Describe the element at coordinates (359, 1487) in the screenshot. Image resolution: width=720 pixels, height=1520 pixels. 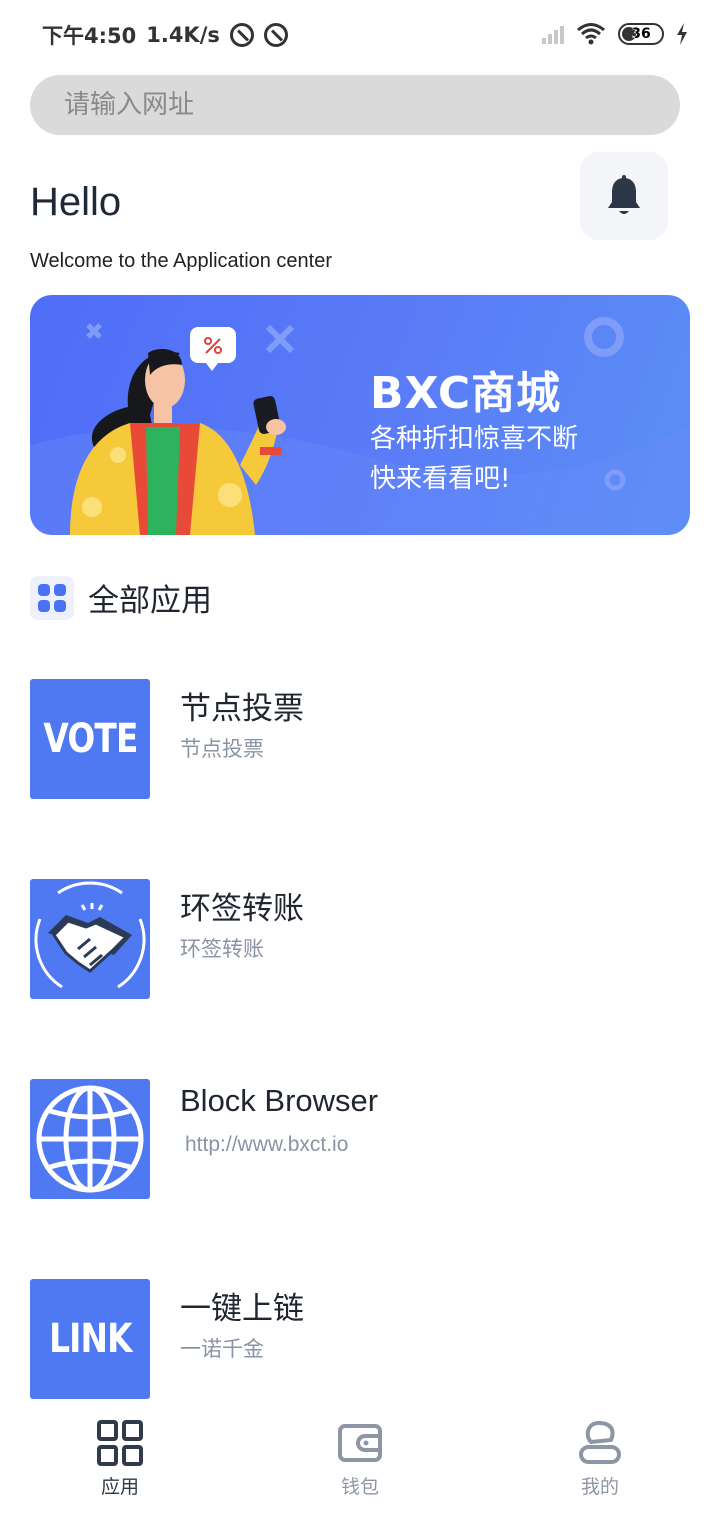
I see `nav-label: 钱包` at that location.